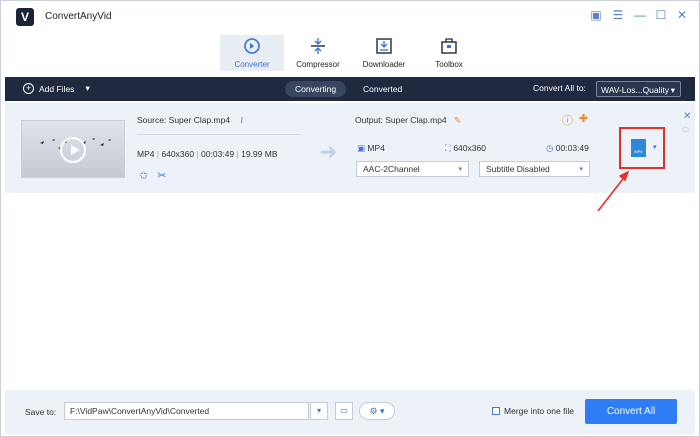 The image size is (700, 437). What do you see at coordinates (252, 46) in the screenshot?
I see `converter-icon` at bounding box center [252, 46].